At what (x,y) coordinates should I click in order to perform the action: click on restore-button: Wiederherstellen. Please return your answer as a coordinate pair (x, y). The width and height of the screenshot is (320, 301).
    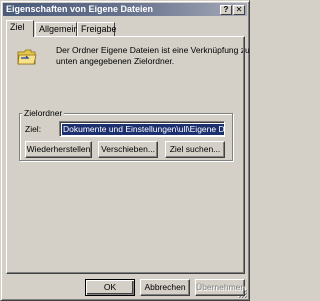
    Looking at the image, I should click on (58, 149).